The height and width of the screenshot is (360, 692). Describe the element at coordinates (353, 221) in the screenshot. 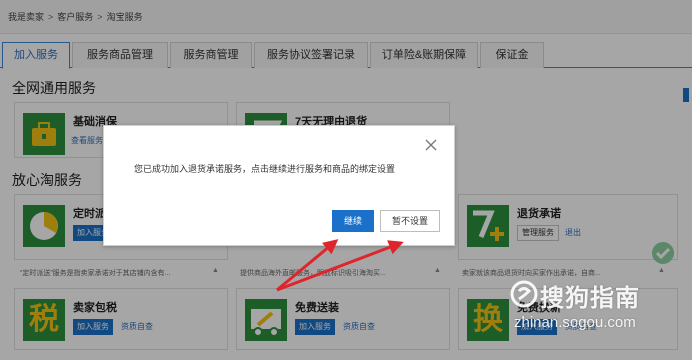

I see `continue-button: 继续` at that location.